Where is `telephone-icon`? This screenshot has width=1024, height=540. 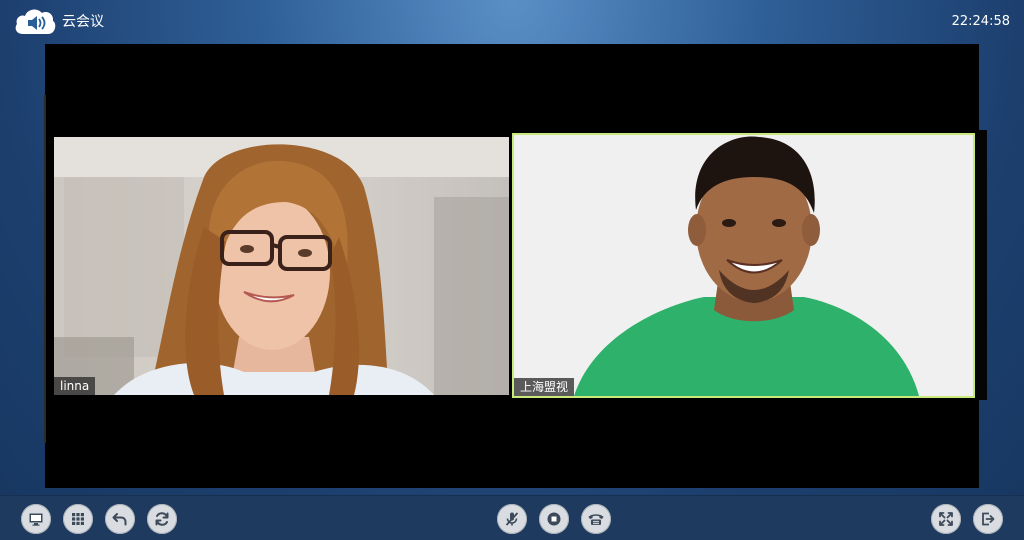 telephone-icon is located at coordinates (596, 519).